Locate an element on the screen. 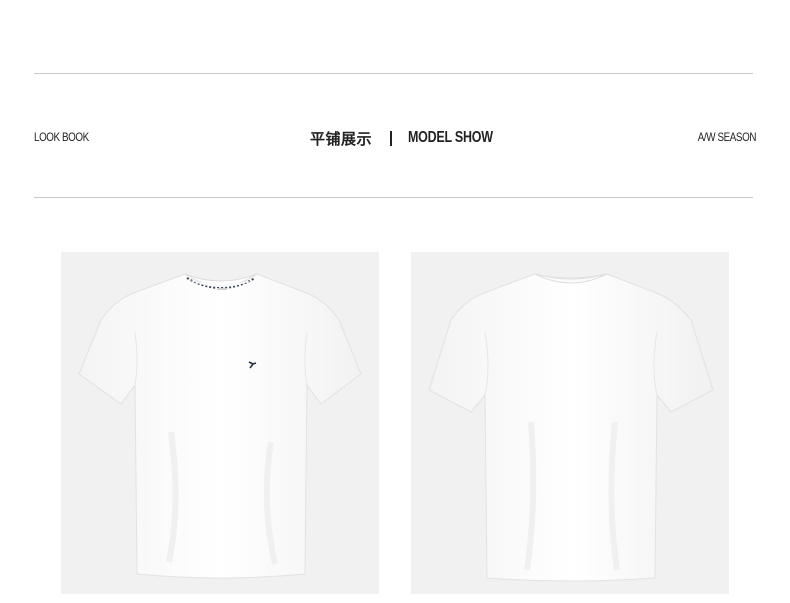 Image resolution: width=790 pixels, height=603 pixels. top-divider is located at coordinates (393, 73).